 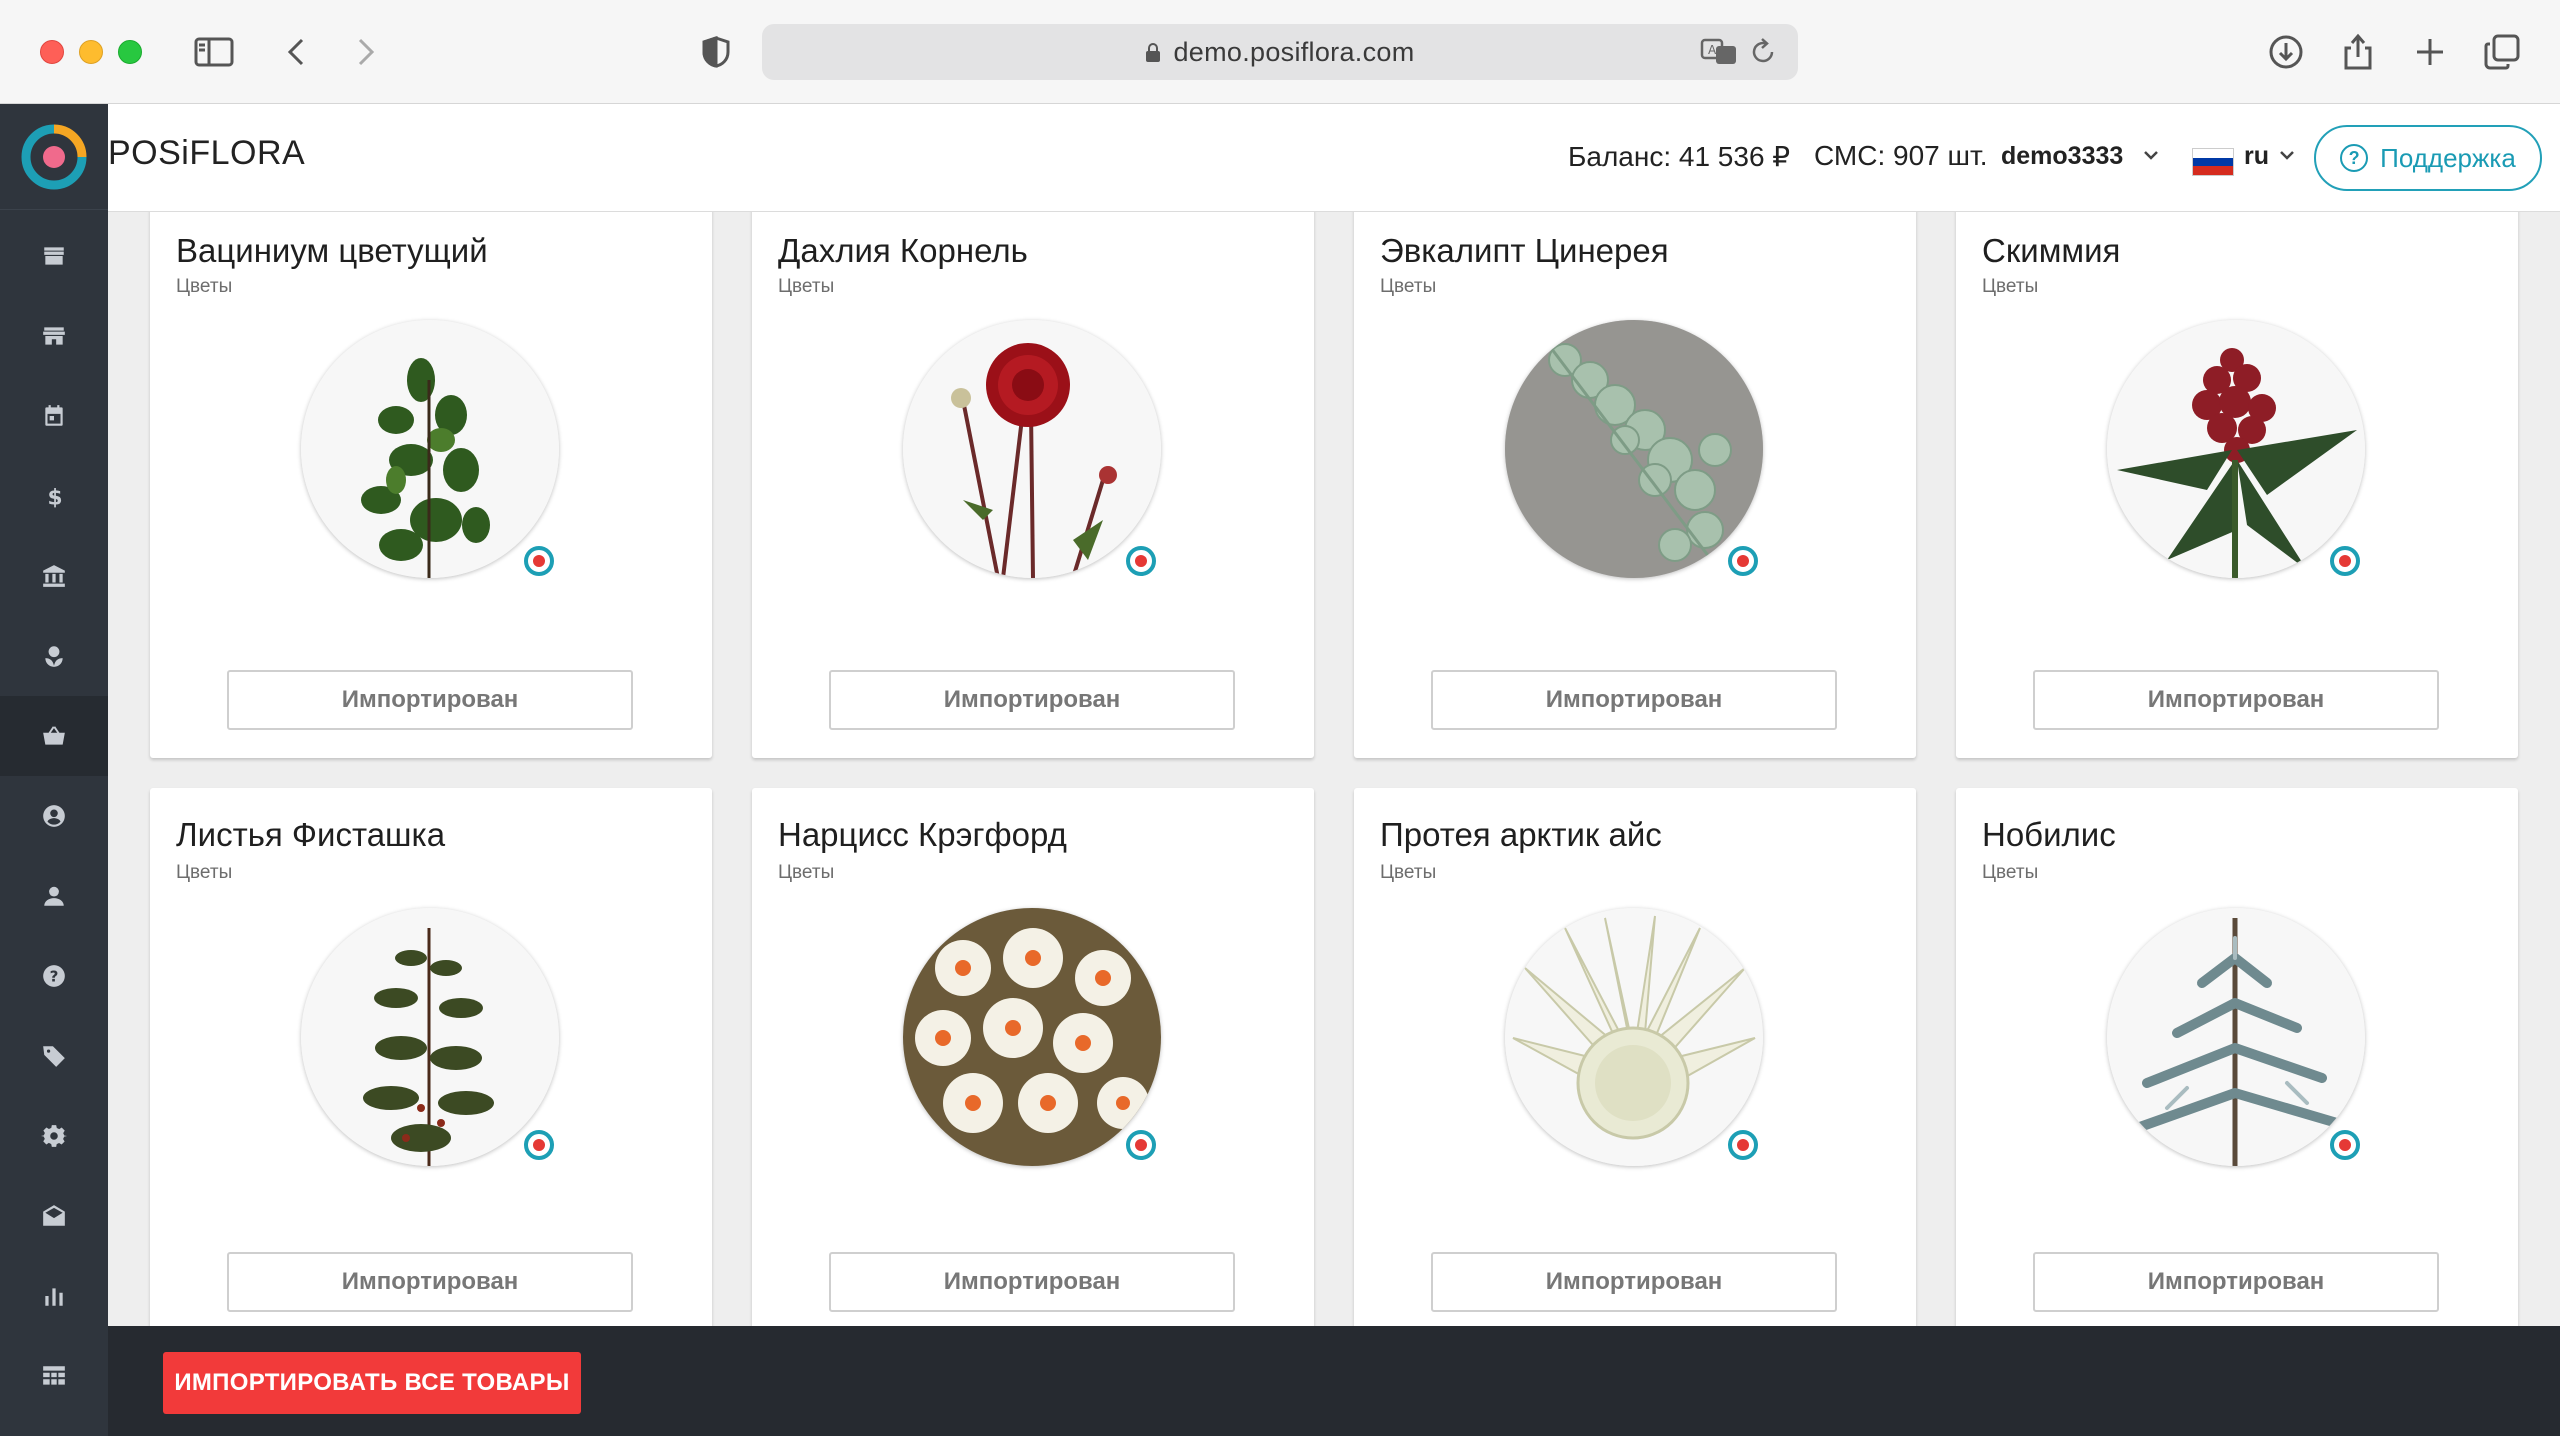 What do you see at coordinates (2256, 156) in the screenshot?
I see `language-selector: ru` at bounding box center [2256, 156].